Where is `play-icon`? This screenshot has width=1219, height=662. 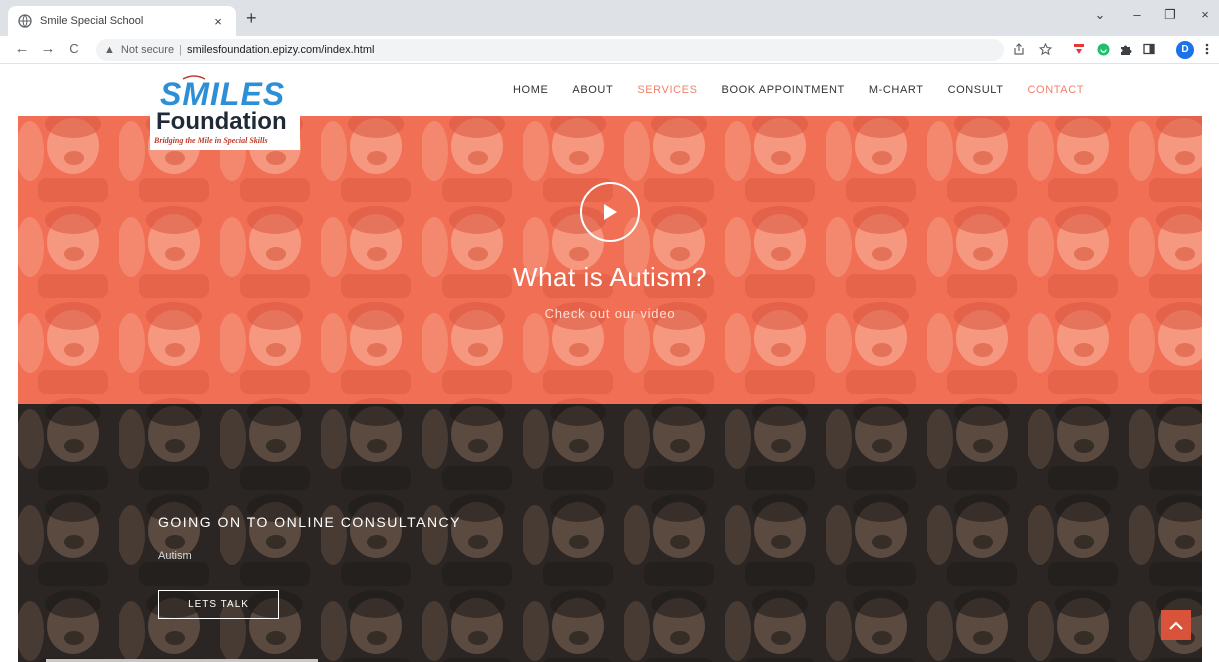
play-icon is located at coordinates (610, 212).